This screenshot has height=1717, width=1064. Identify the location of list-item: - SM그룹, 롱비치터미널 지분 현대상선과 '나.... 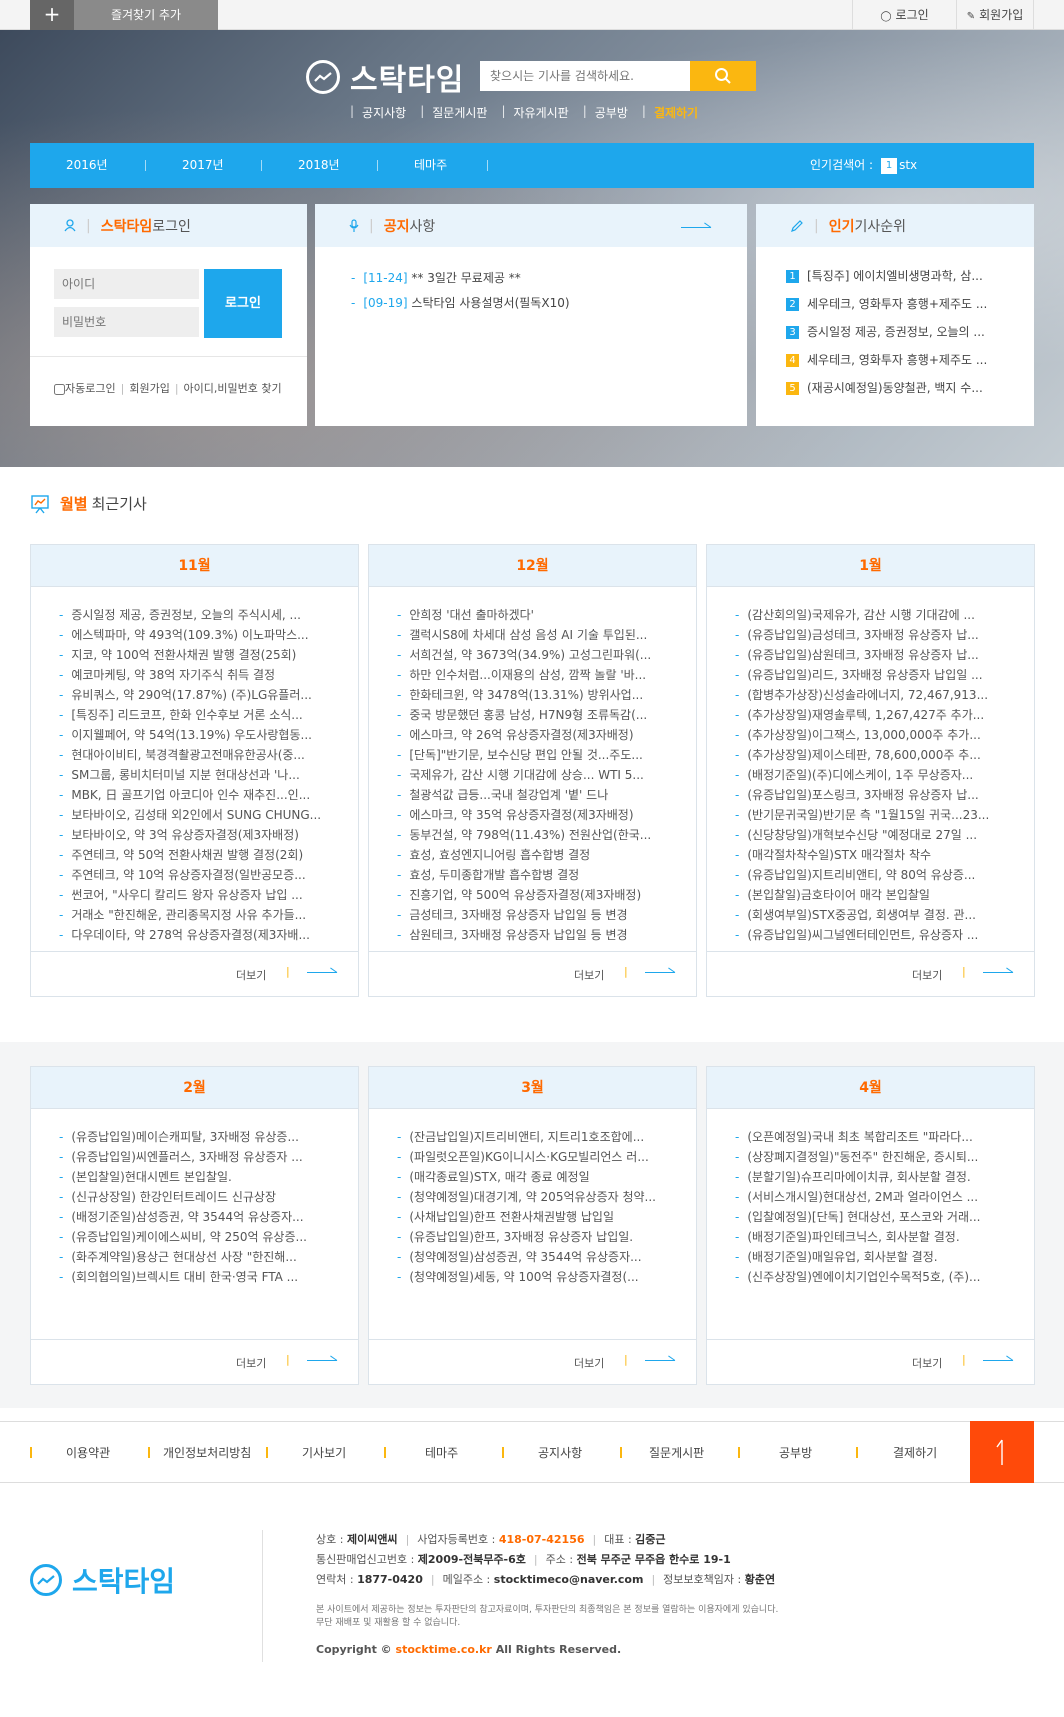
(204, 775).